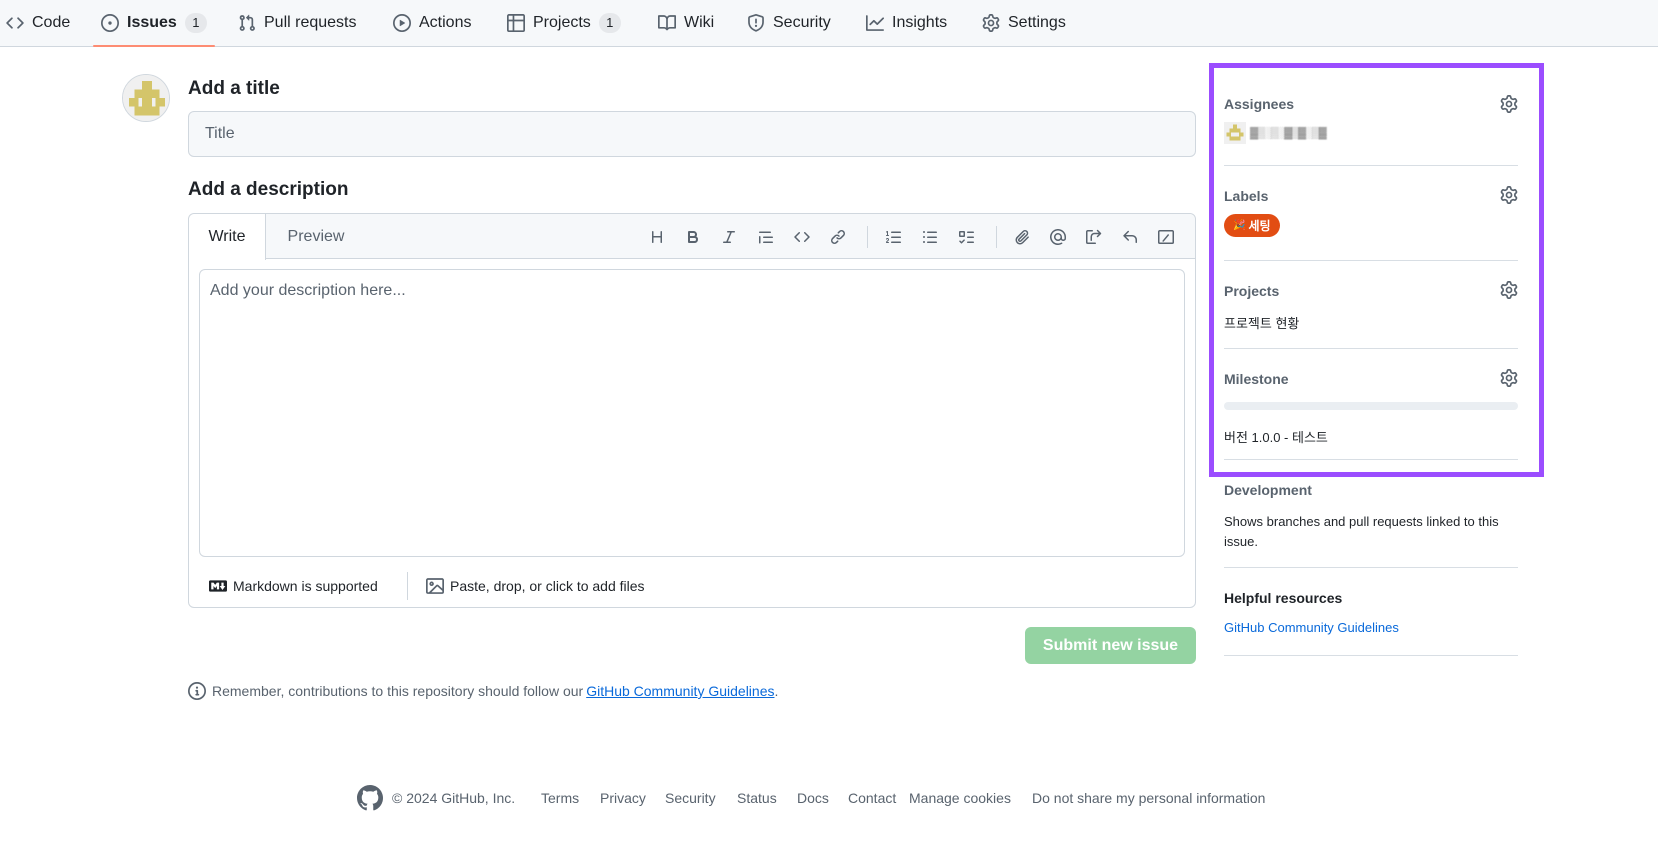 The width and height of the screenshot is (1658, 845). What do you see at coordinates (547, 586) in the screenshot?
I see `add-files-label: Paste, drop, or click to add files` at bounding box center [547, 586].